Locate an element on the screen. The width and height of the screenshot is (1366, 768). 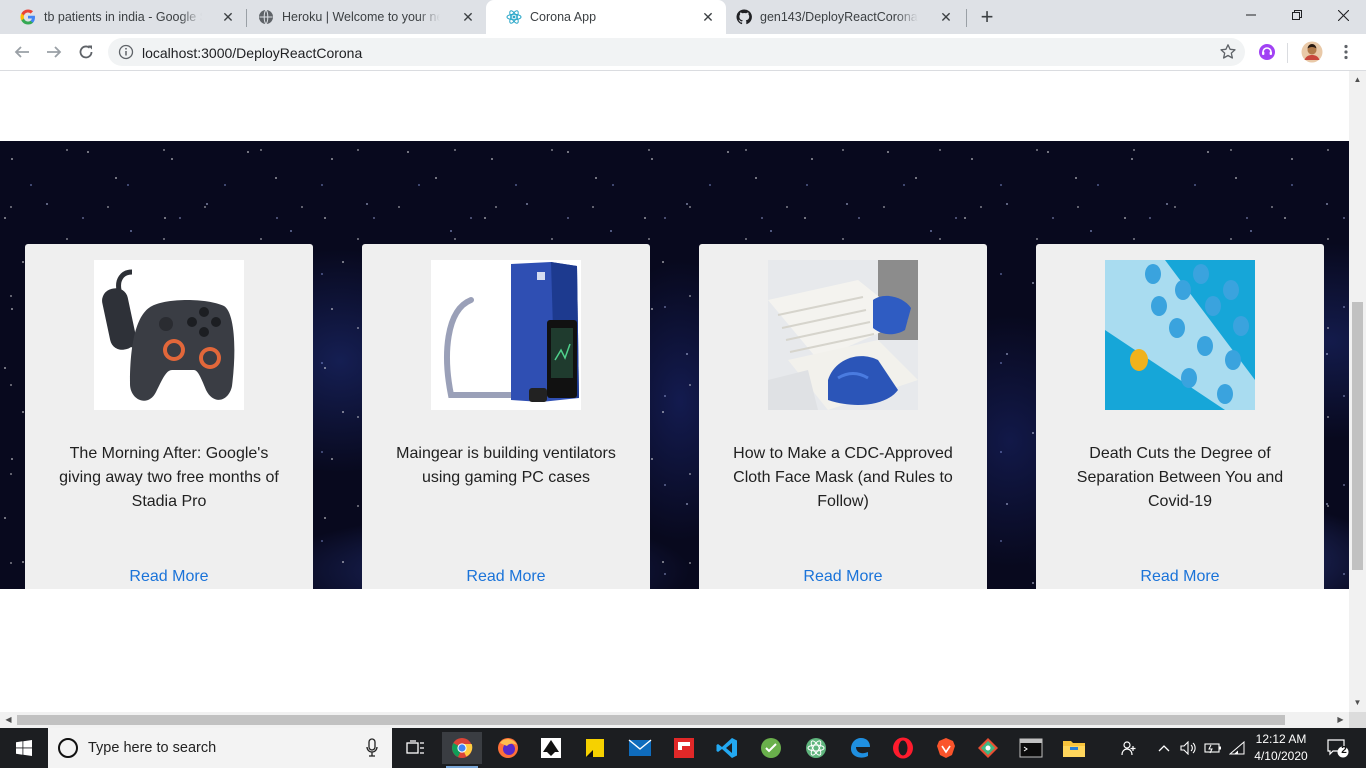
url-text: localhost:3000/DeployReactCorona is located at coordinates (252, 53).